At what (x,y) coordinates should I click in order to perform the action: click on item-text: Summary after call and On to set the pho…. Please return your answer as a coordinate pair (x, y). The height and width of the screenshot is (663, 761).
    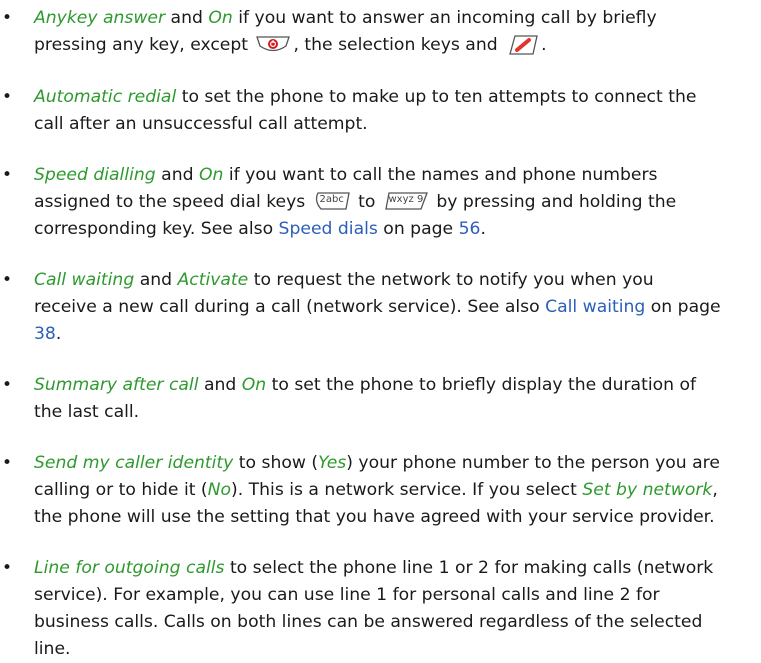
    Looking at the image, I should click on (365, 398).